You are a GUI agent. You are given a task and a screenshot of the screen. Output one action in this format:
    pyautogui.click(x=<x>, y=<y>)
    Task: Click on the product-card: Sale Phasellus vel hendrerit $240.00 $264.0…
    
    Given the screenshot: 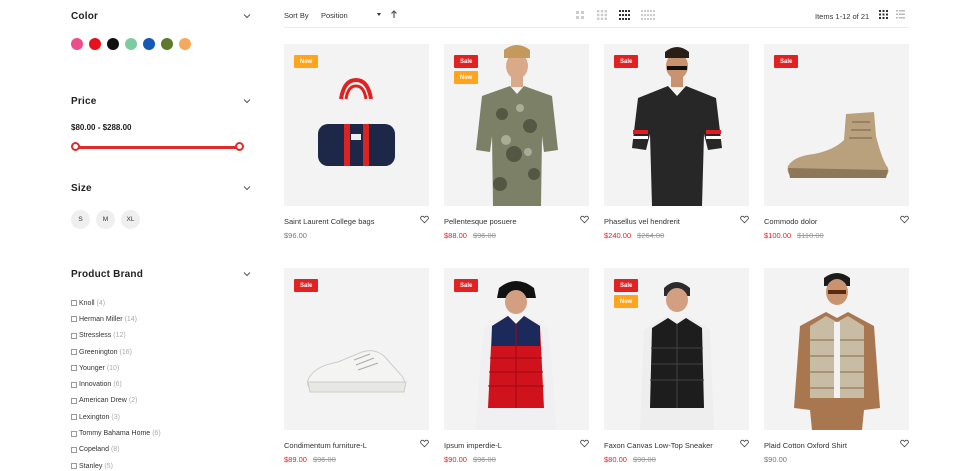 What is the action you would take?
    pyautogui.click(x=676, y=142)
    